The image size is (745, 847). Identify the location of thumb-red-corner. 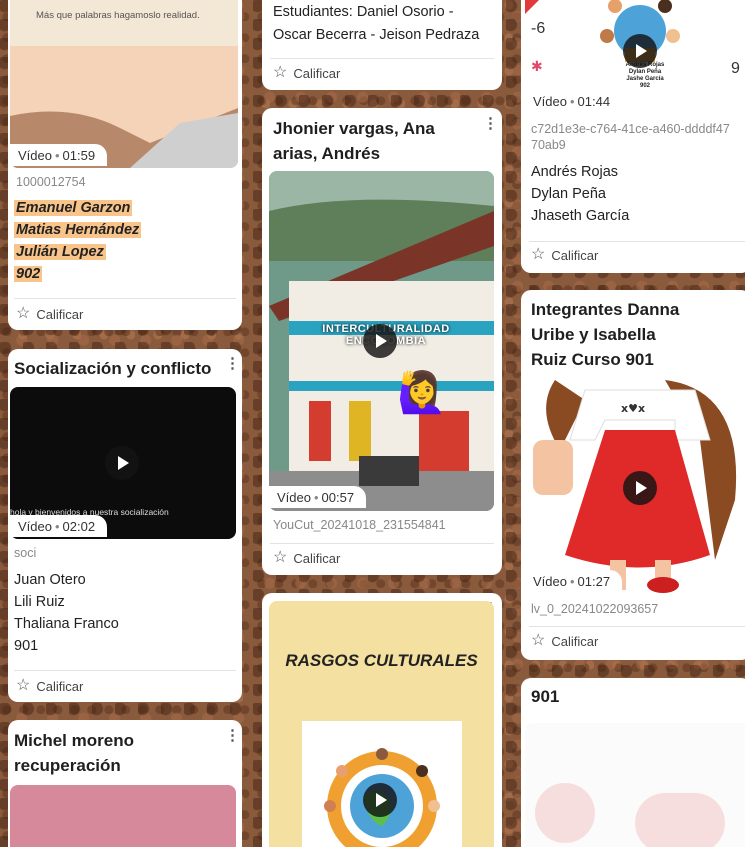
(538, 7).